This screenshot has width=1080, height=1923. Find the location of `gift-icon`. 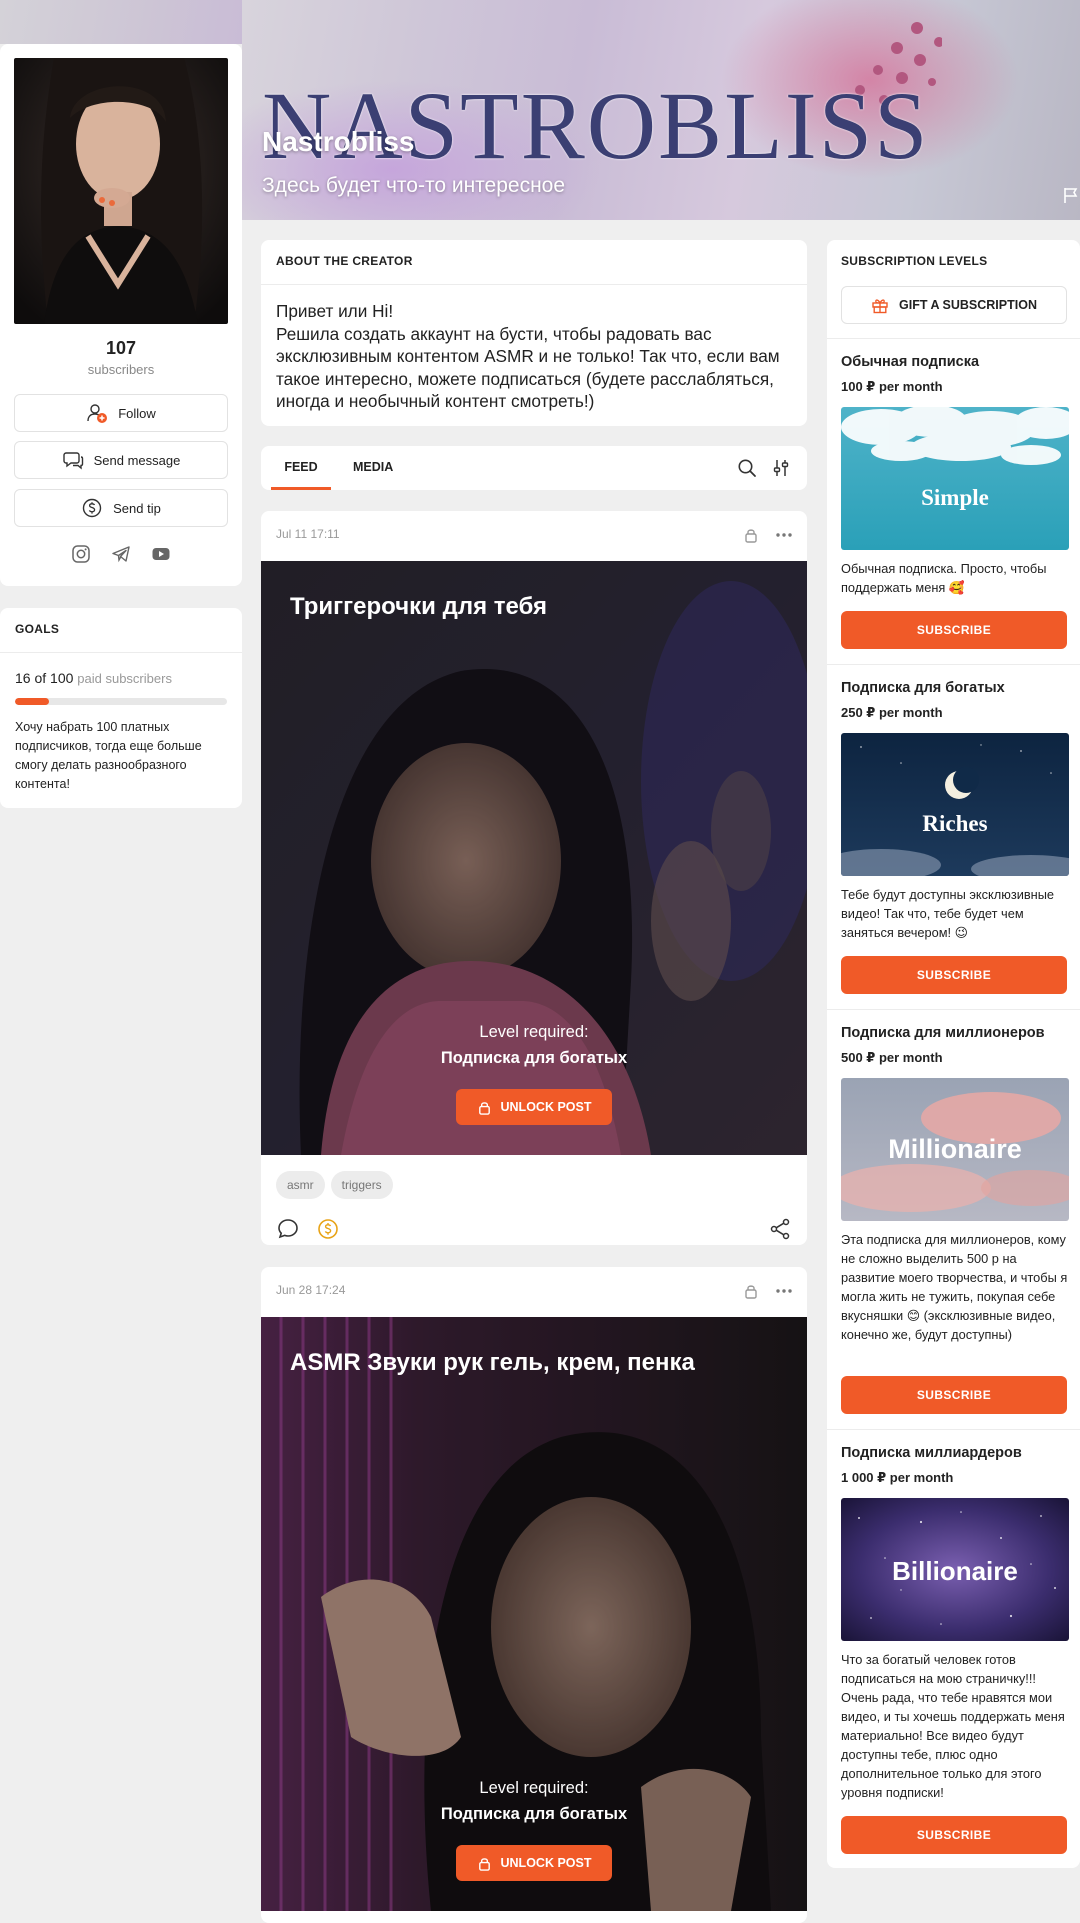

gift-icon is located at coordinates (880, 306).